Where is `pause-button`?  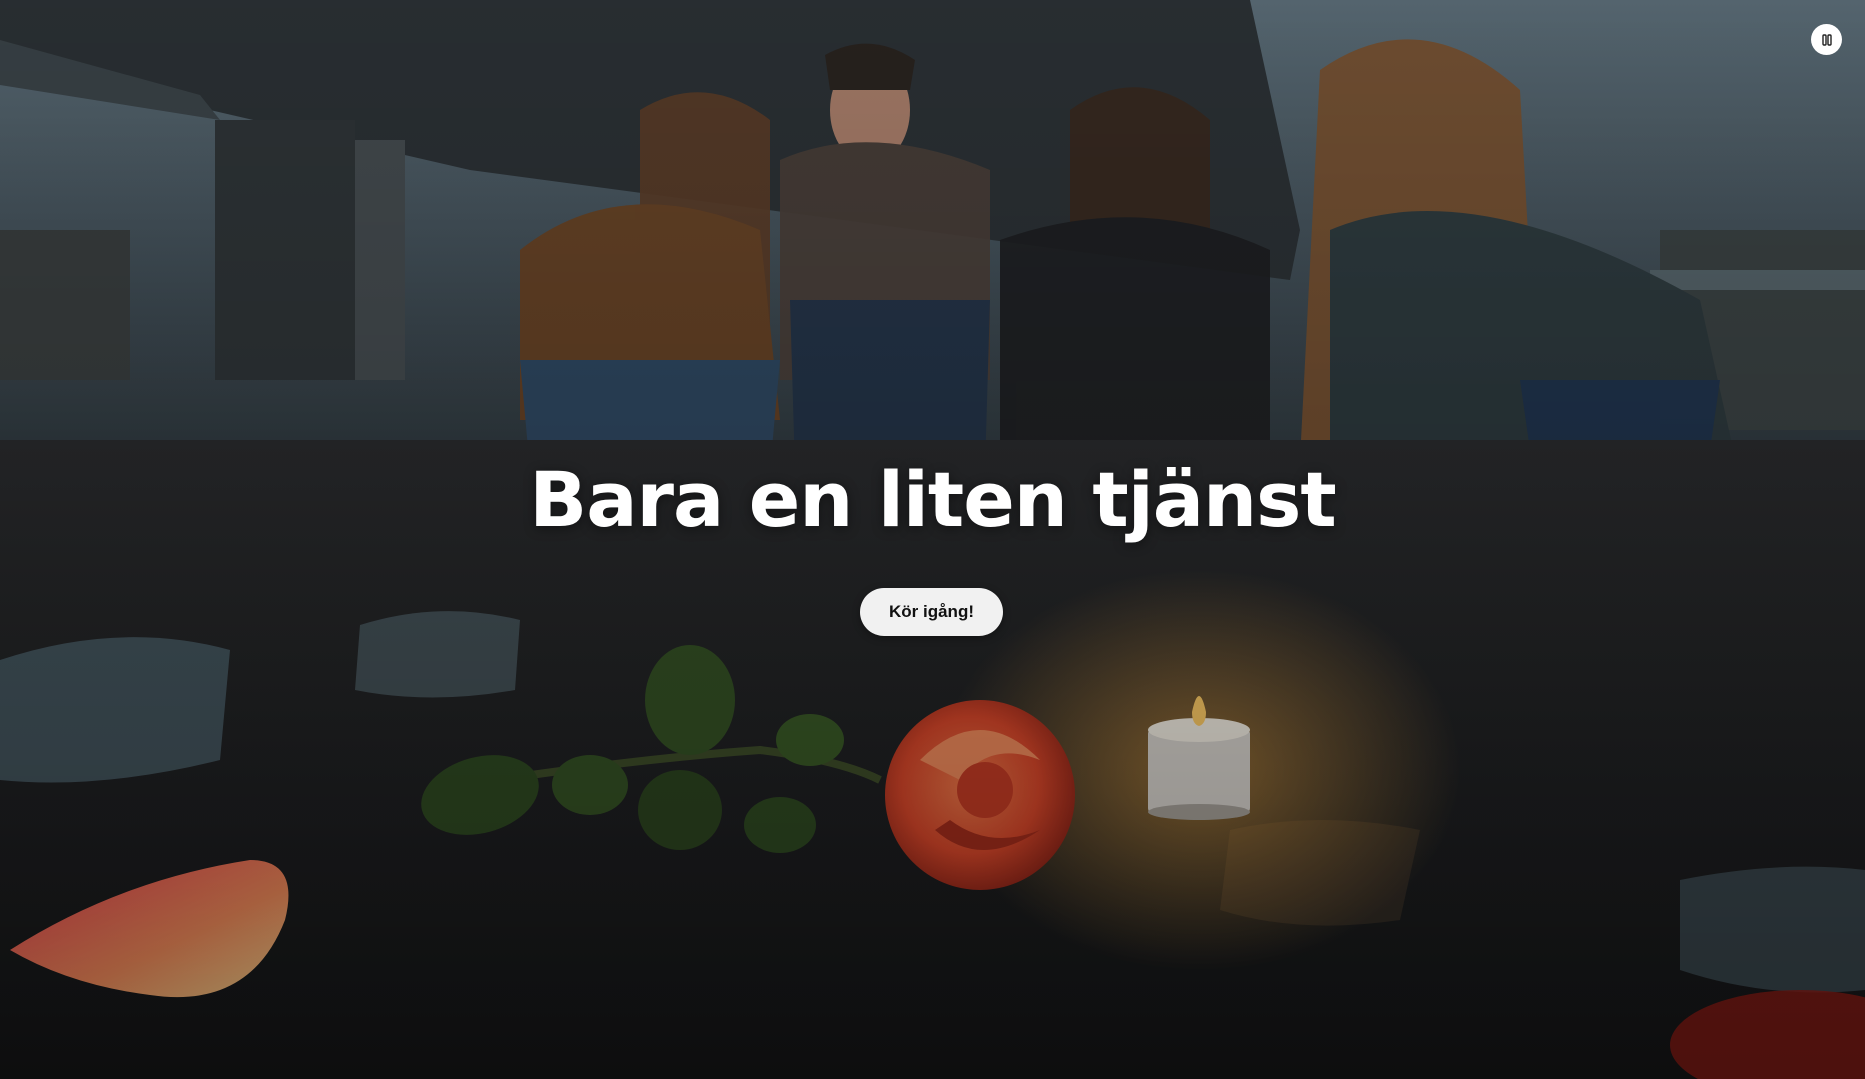 pause-button is located at coordinates (1826, 39).